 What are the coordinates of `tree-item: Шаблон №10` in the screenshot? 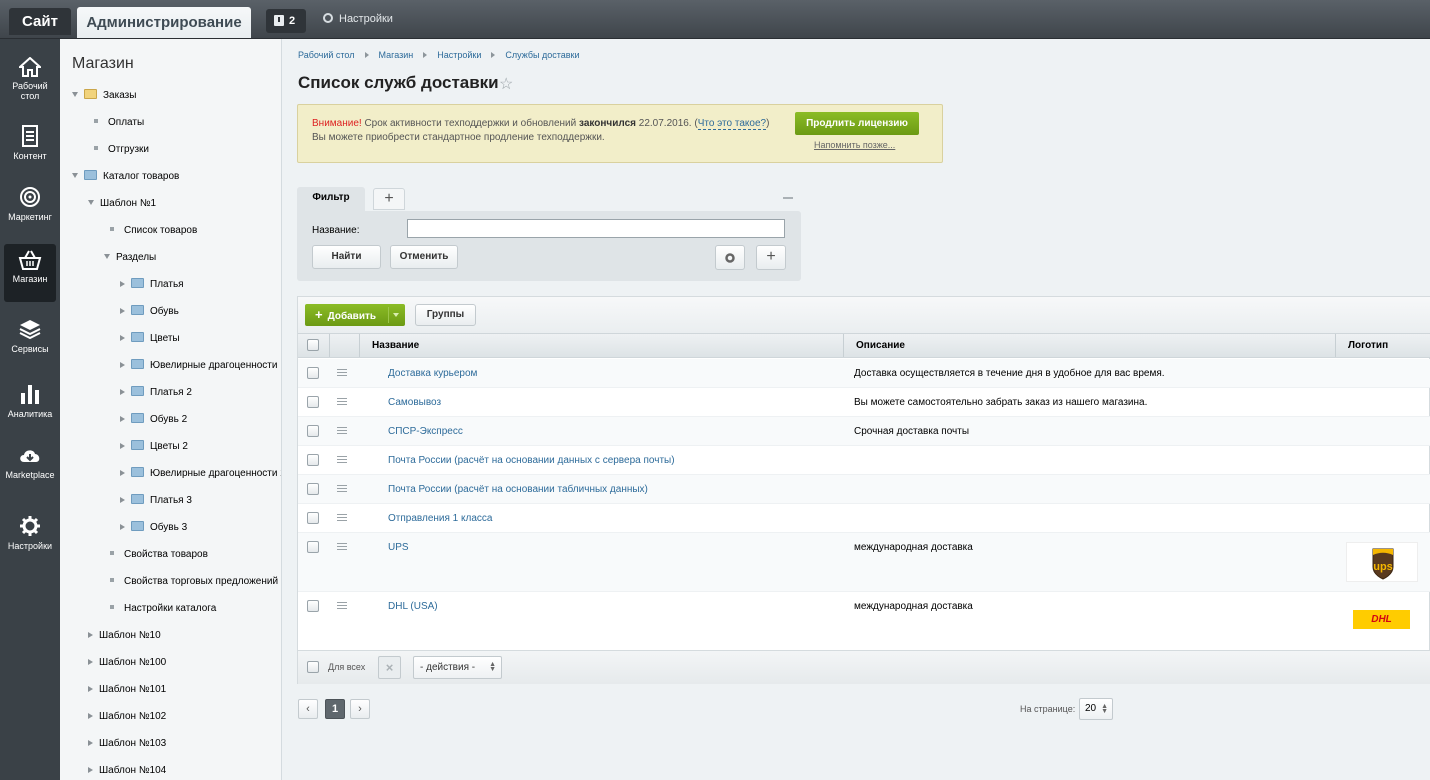 It's located at (124, 636).